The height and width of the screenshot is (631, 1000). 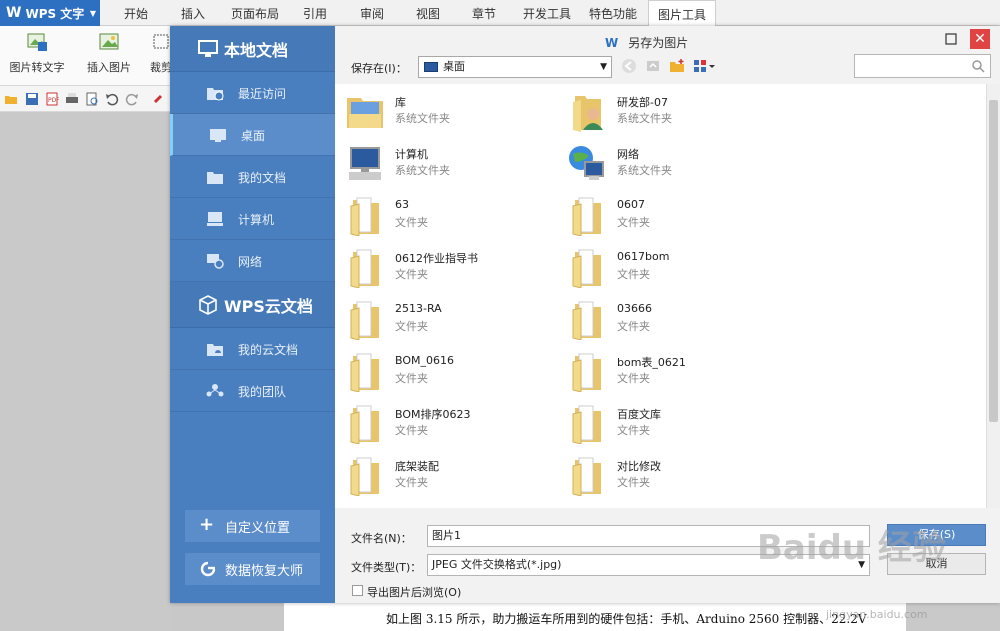 I want to click on custom-location-button: + 自定义位置, so click(x=252, y=526).